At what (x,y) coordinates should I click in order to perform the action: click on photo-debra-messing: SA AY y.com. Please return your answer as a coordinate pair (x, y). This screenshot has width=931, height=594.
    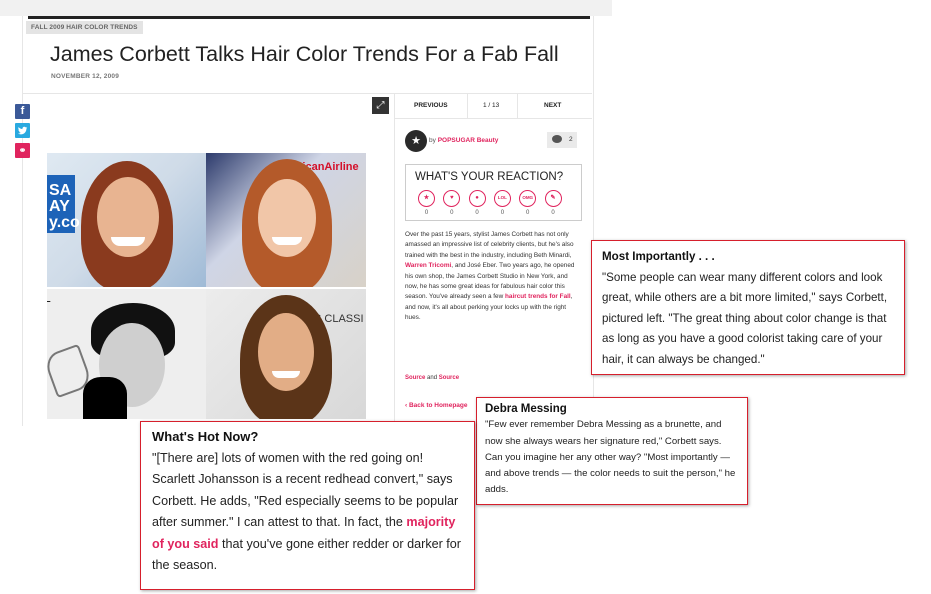
    Looking at the image, I should click on (126, 220).